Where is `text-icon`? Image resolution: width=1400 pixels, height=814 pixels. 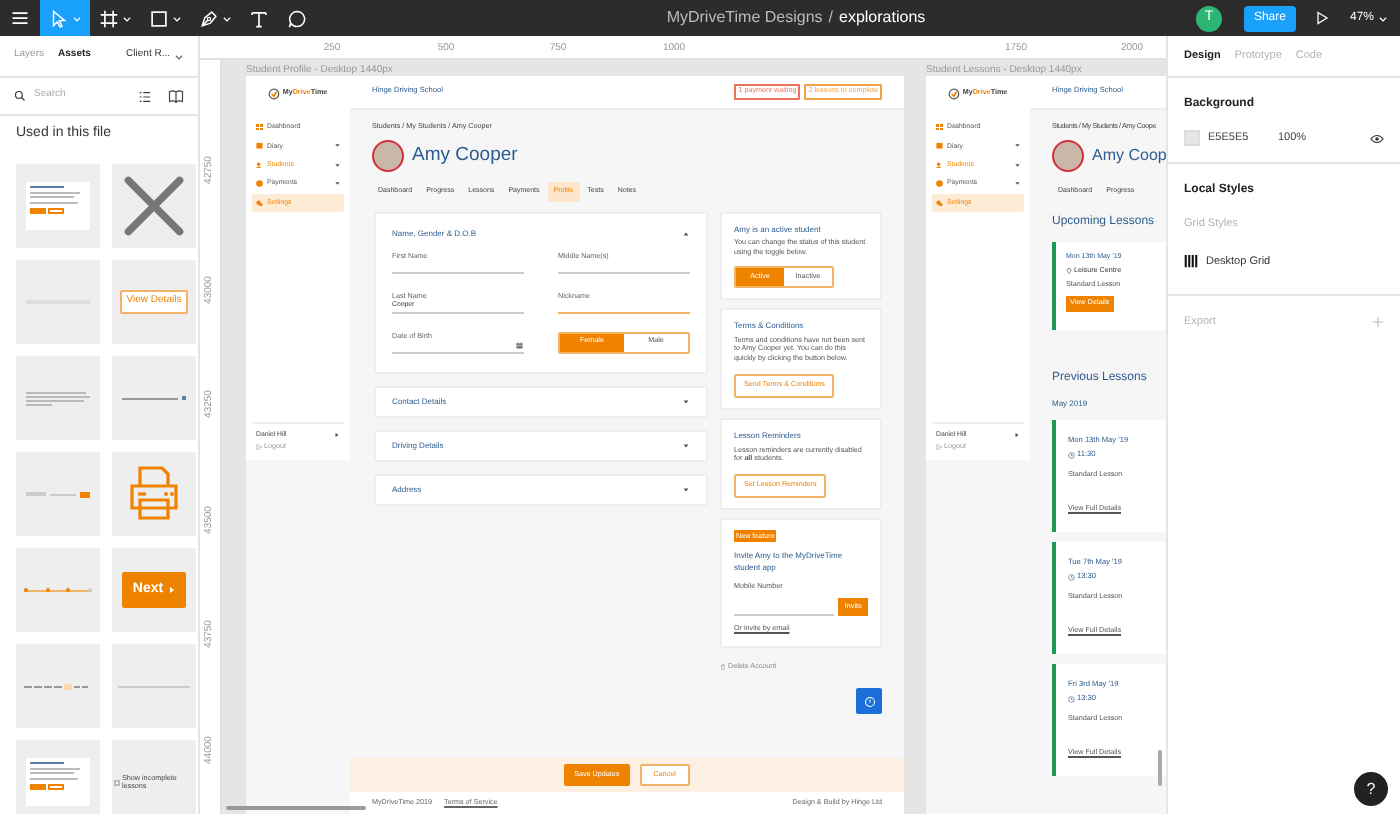 text-icon is located at coordinates (259, 18).